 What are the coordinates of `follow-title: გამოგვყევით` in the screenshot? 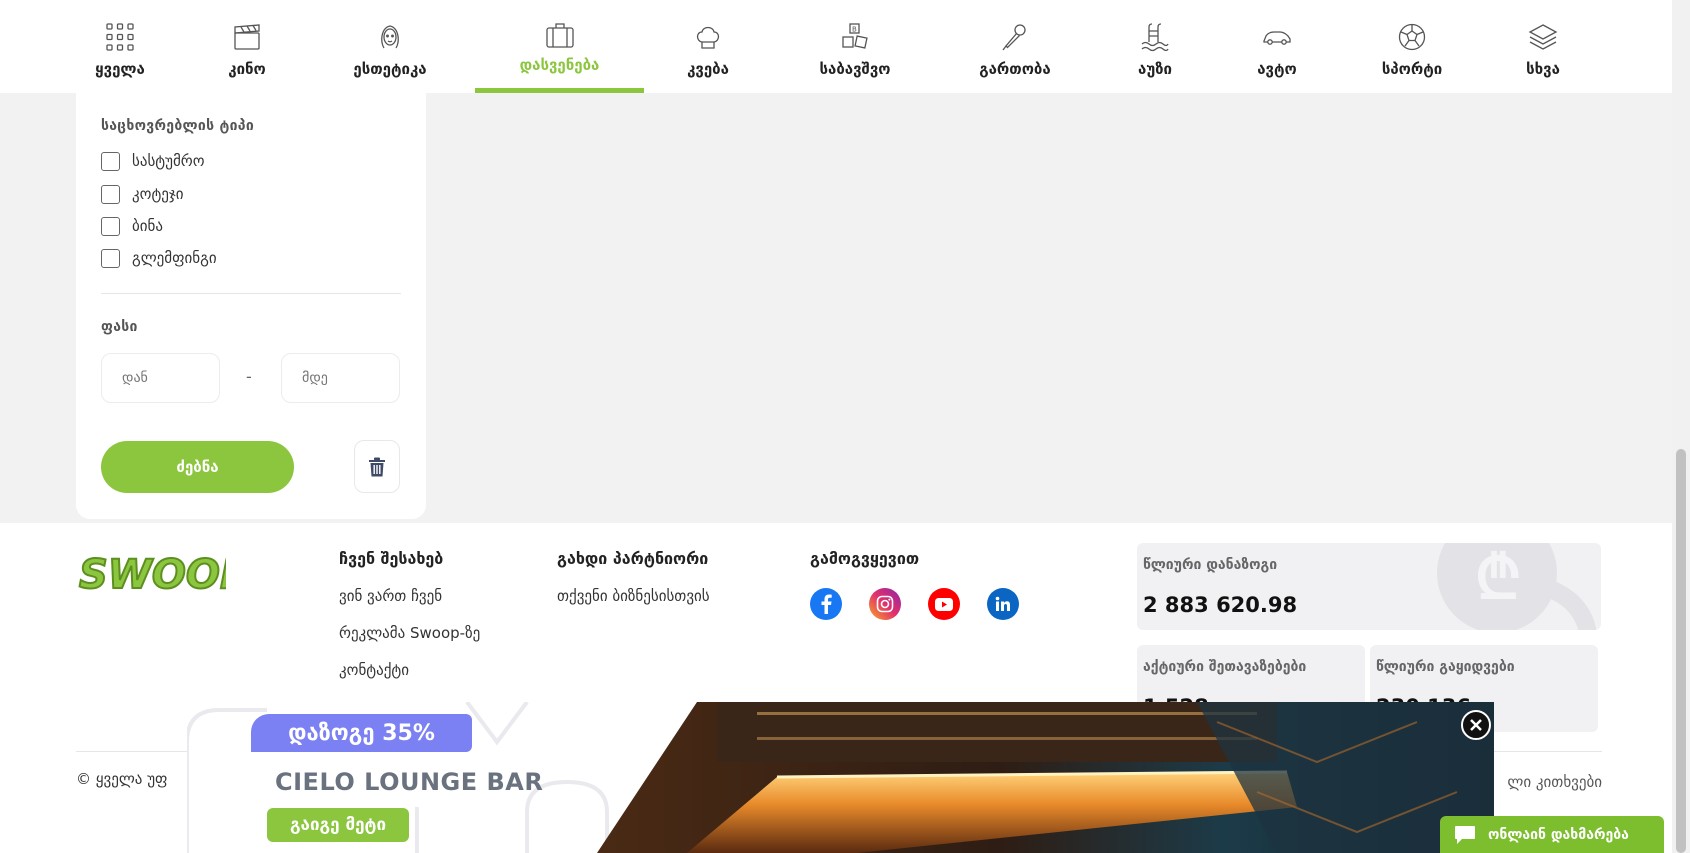 It's located at (865, 558).